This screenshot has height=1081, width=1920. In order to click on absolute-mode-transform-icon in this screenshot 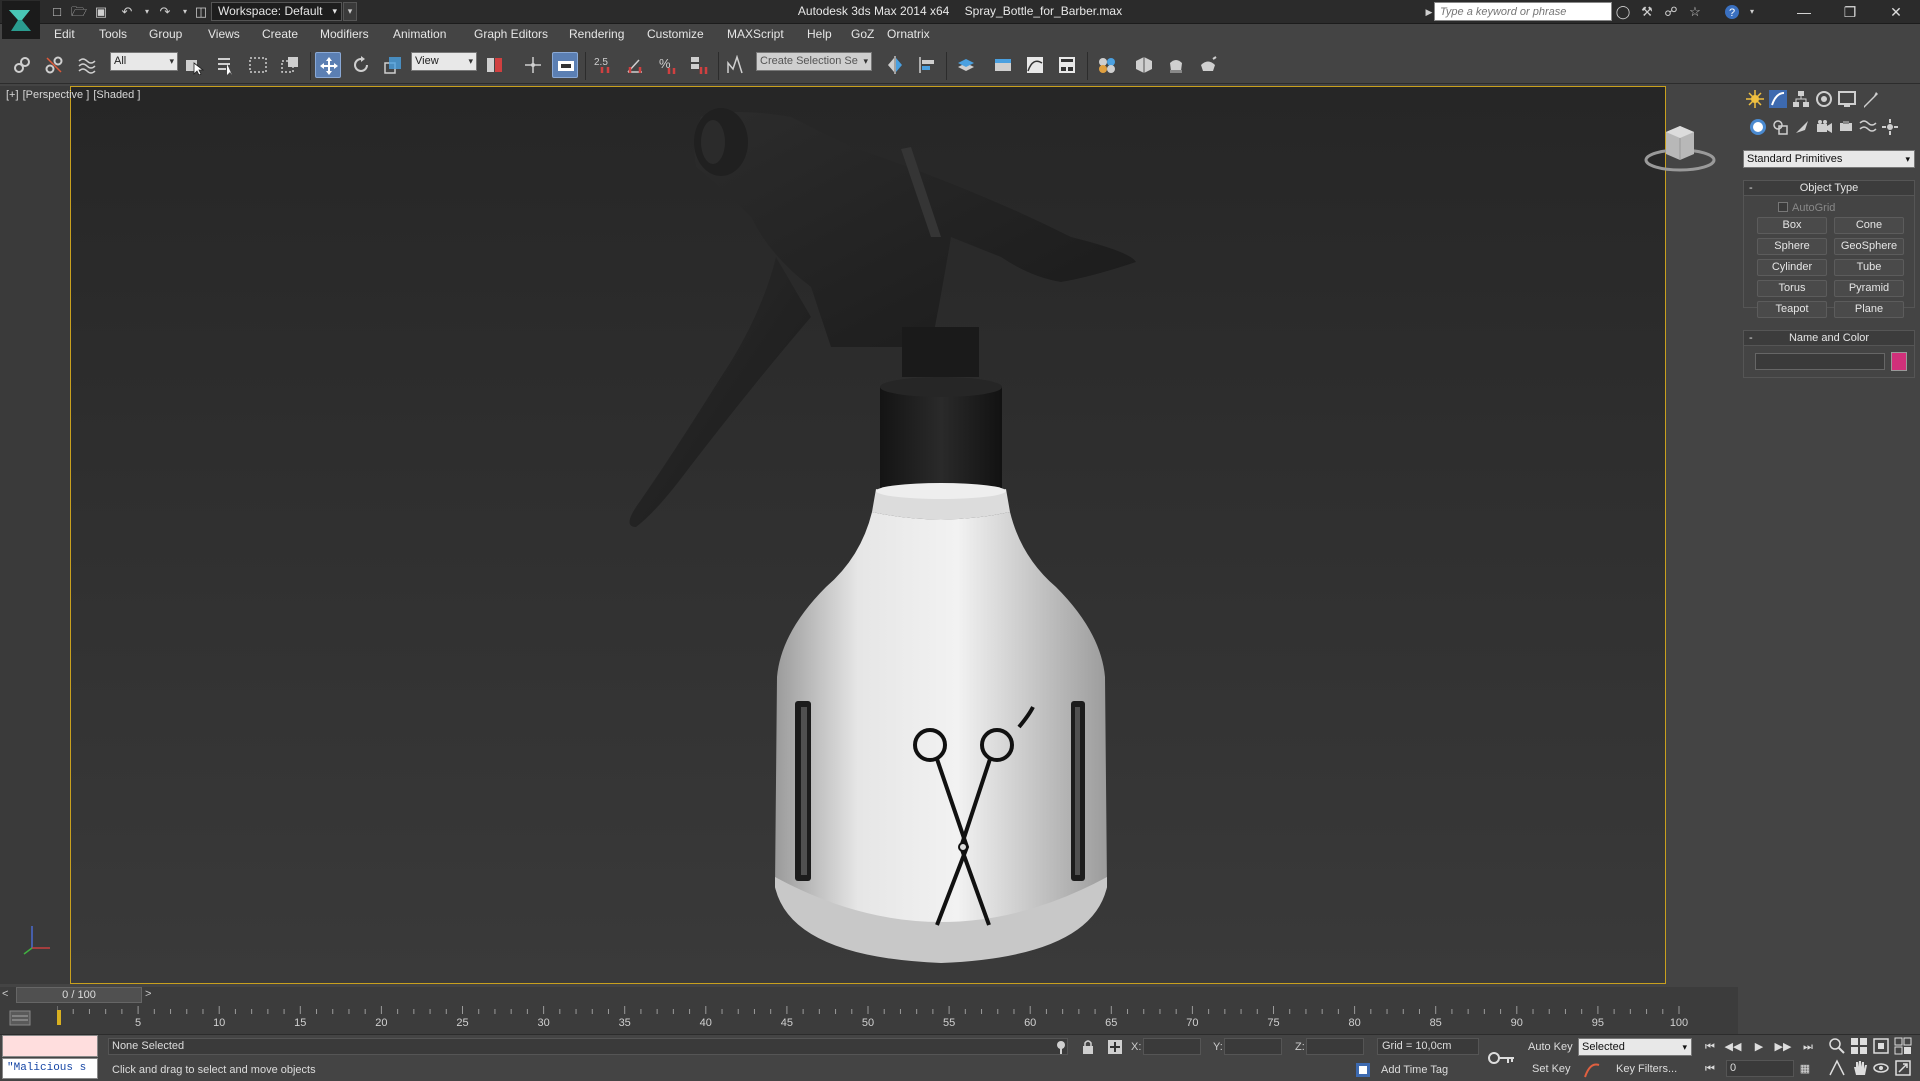, I will do `click(1115, 1047)`.